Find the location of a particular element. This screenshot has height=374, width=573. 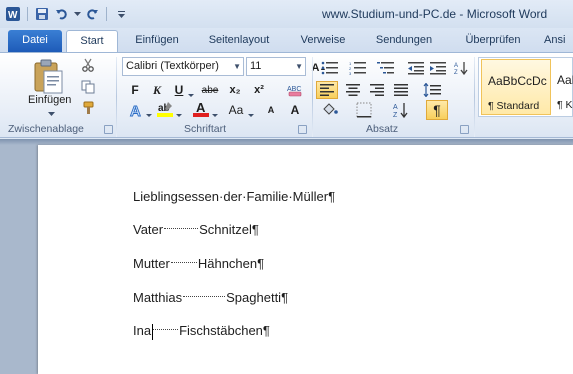

group-separator is located at coordinates (312, 97).